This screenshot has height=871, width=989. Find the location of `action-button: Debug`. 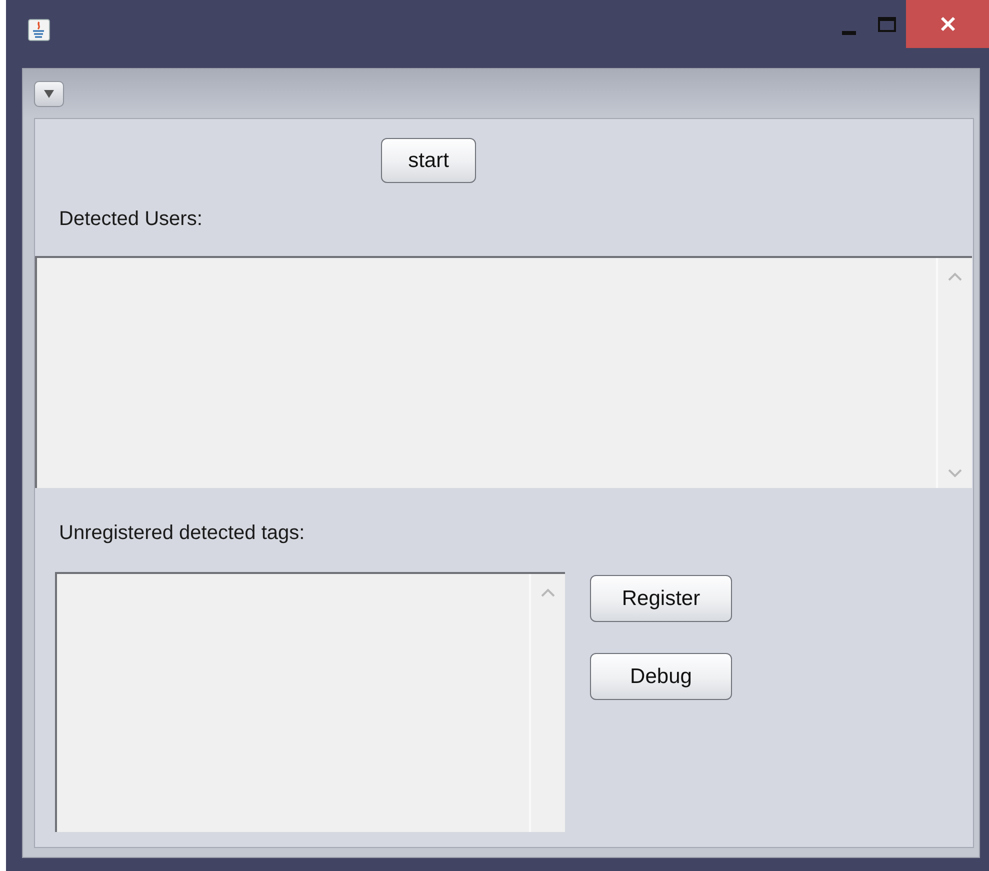

action-button: Debug is located at coordinates (661, 676).